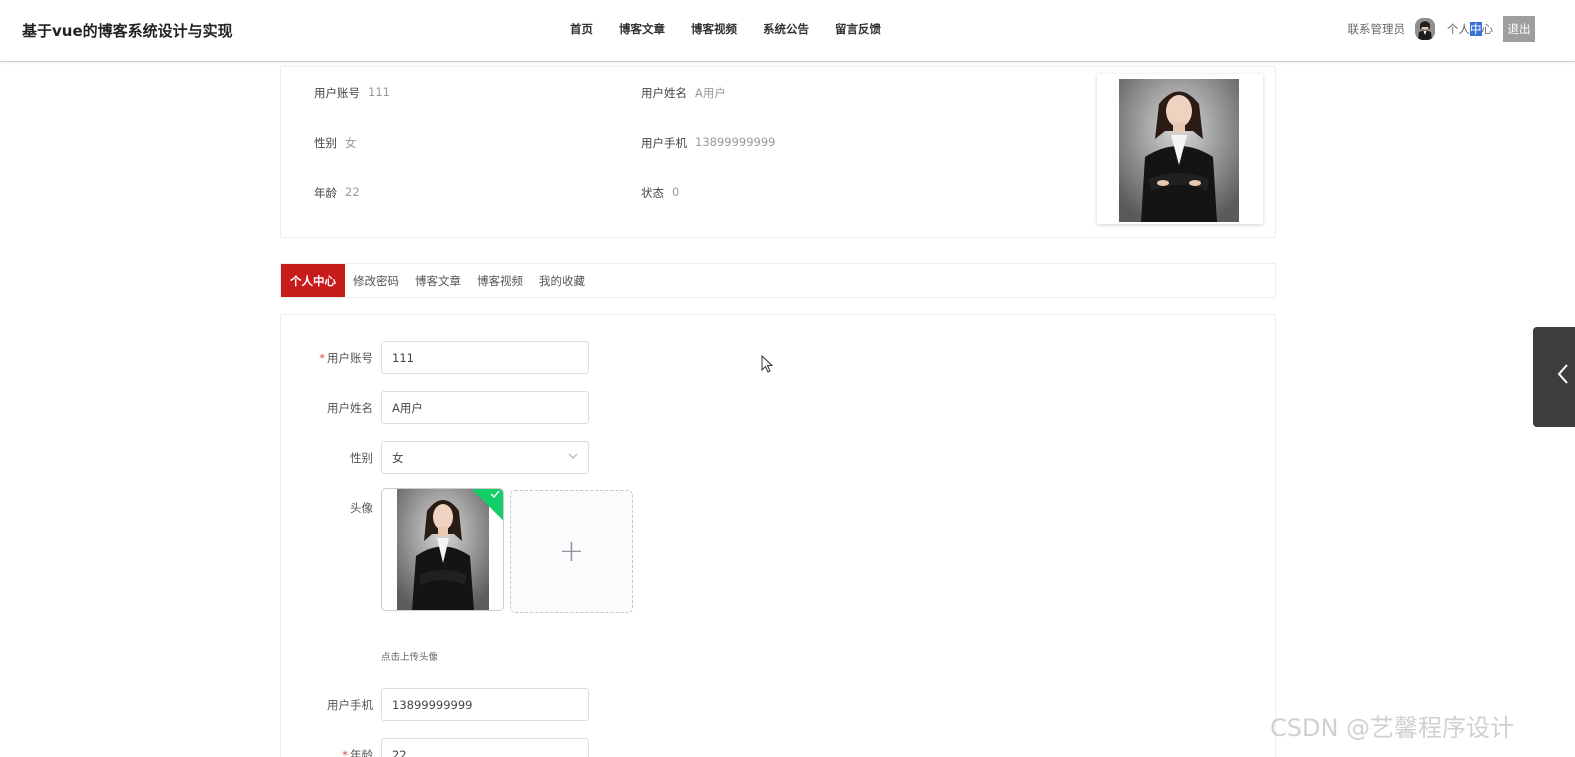 Image resolution: width=1575 pixels, height=757 pixels. I want to click on nav-home: 首页, so click(581, 29).